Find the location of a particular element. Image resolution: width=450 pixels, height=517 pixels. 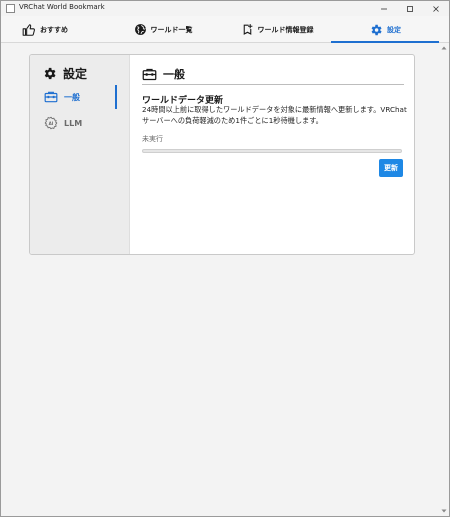

svg-text: AI is located at coordinates (51, 123).